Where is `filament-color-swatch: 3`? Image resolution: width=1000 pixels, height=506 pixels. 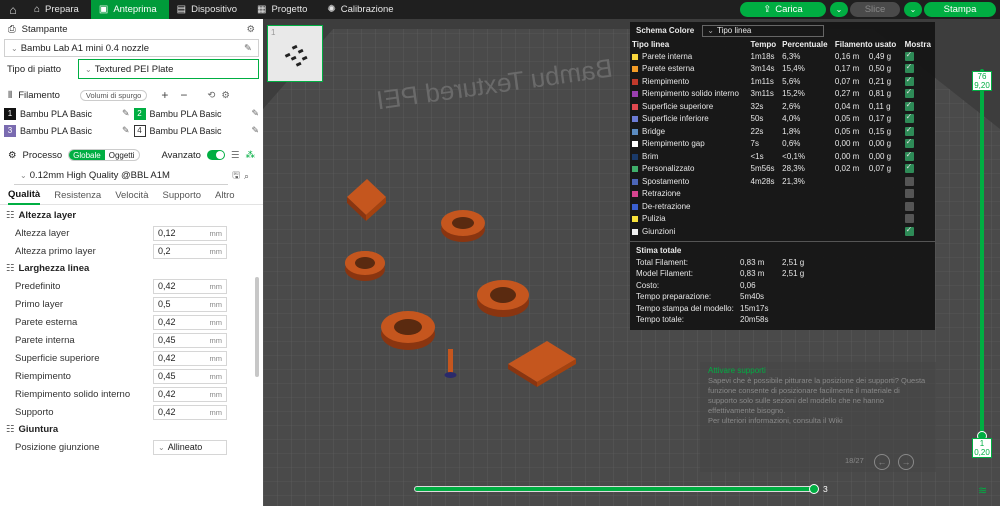 filament-color-swatch: 3 is located at coordinates (10, 130).